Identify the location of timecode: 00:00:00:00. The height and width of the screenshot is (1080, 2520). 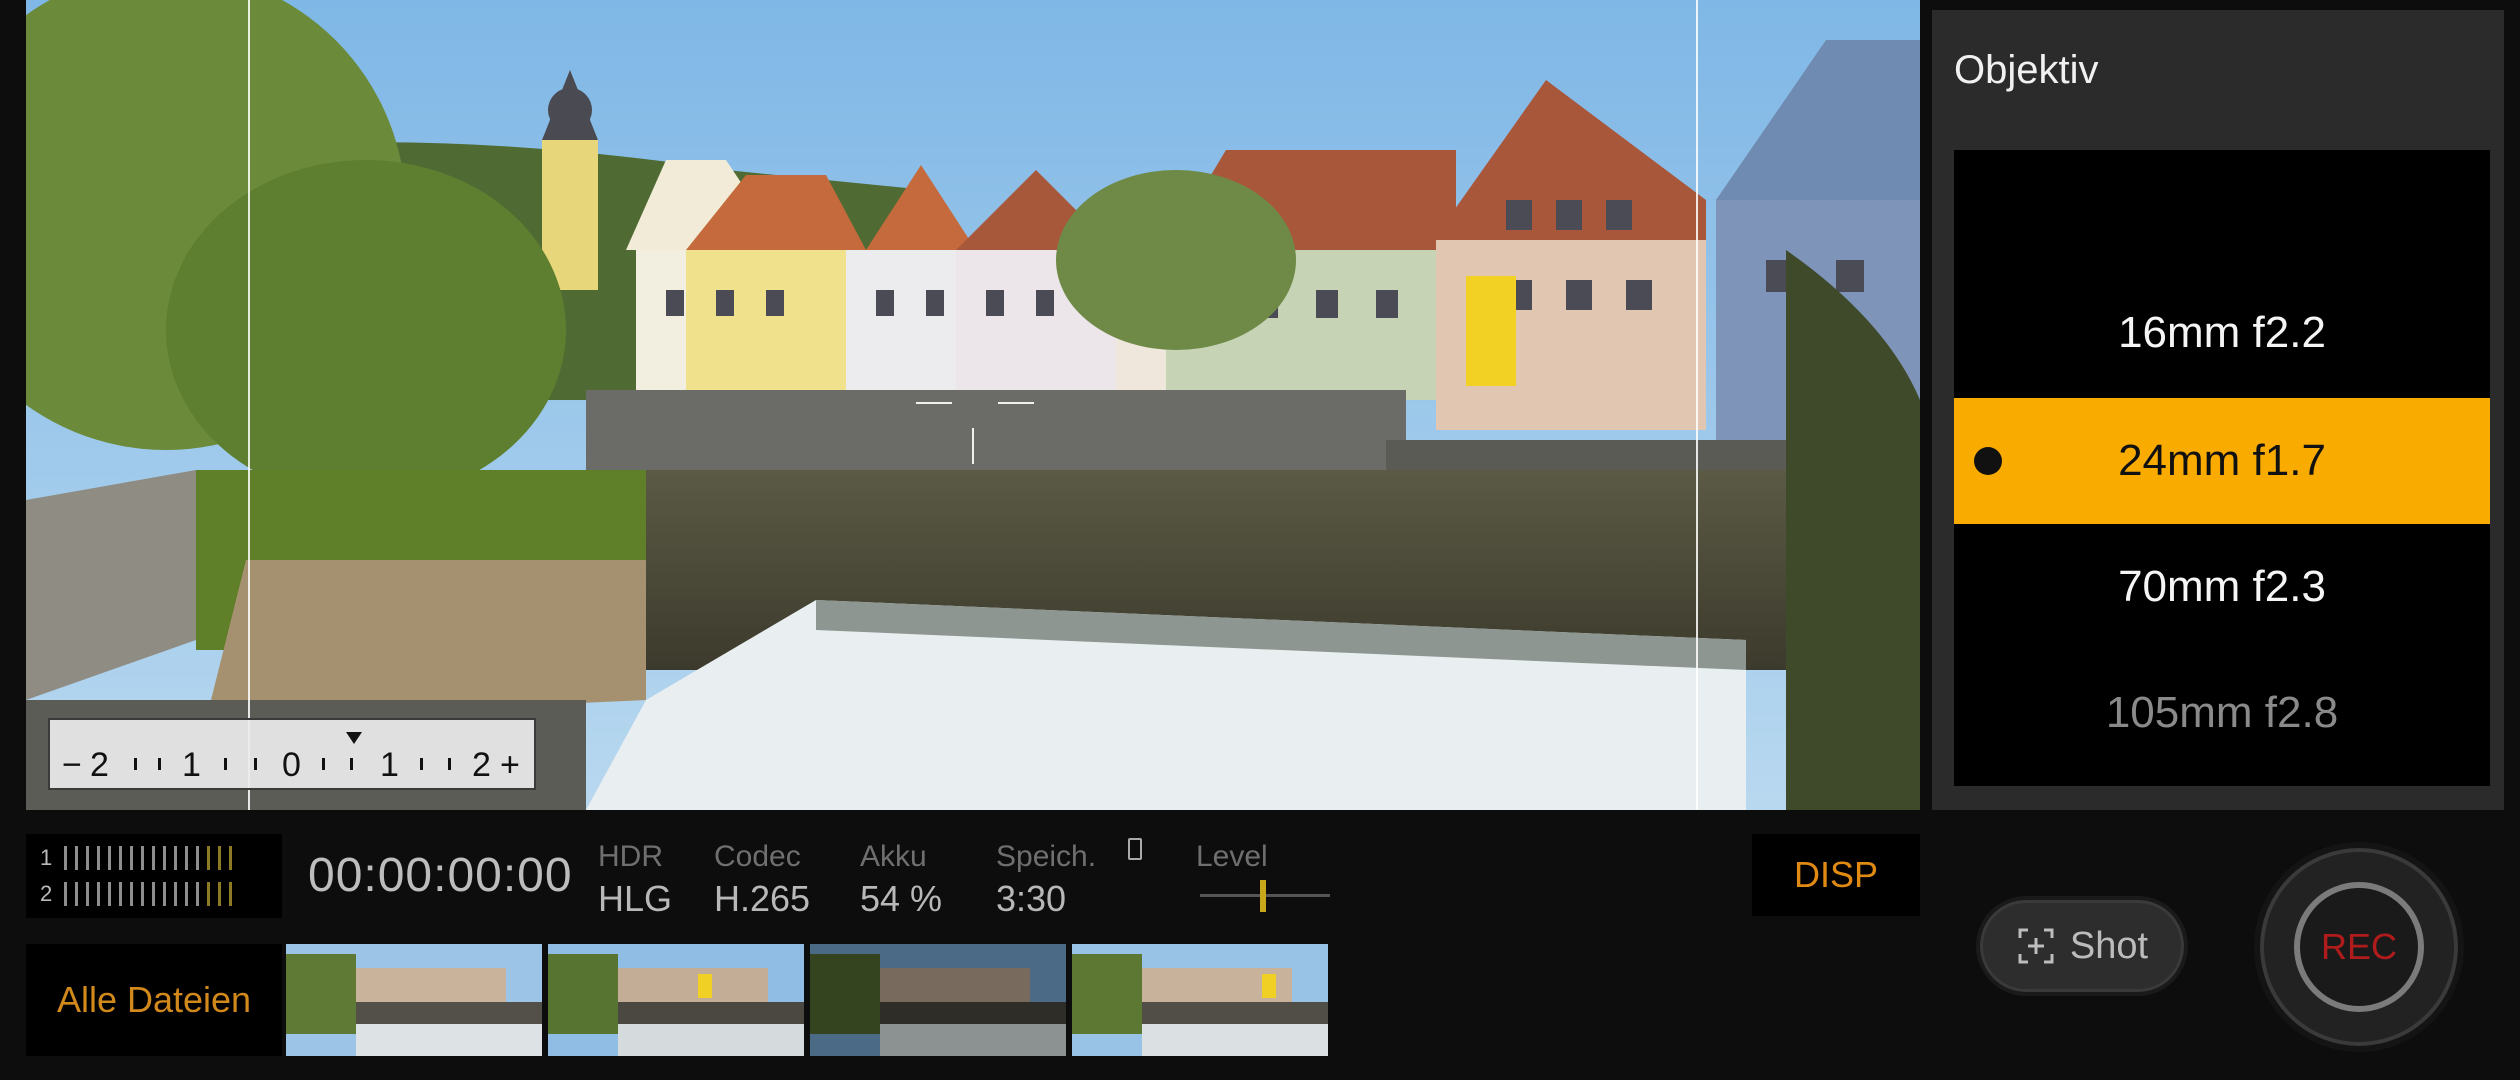
(440, 875).